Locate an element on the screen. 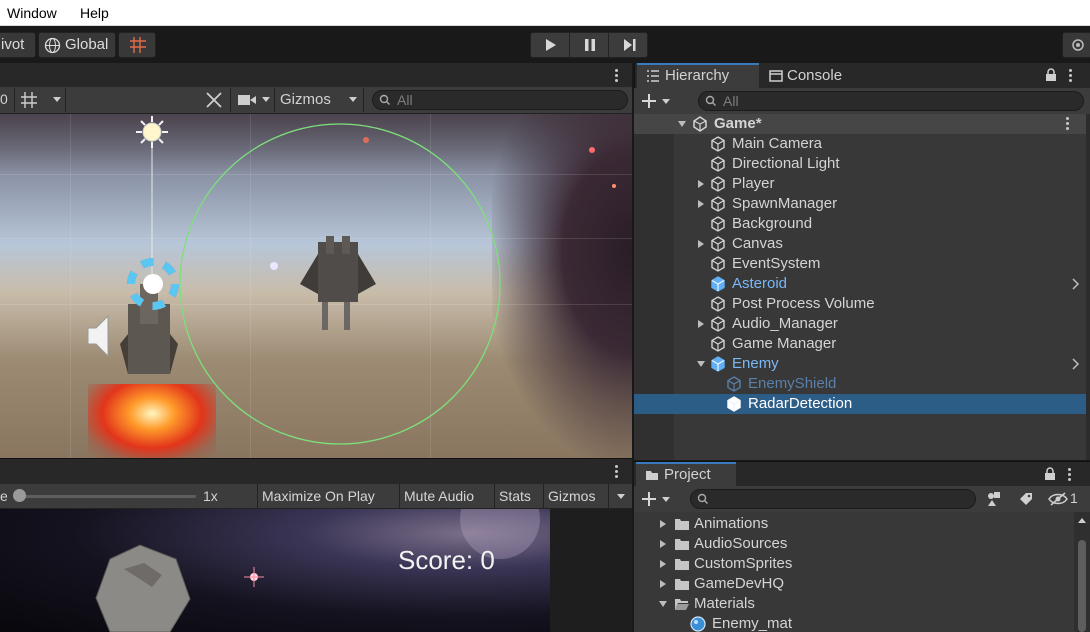 The width and height of the screenshot is (1090, 632). mute-audio-toggle: Mute Audio is located at coordinates (438, 496).